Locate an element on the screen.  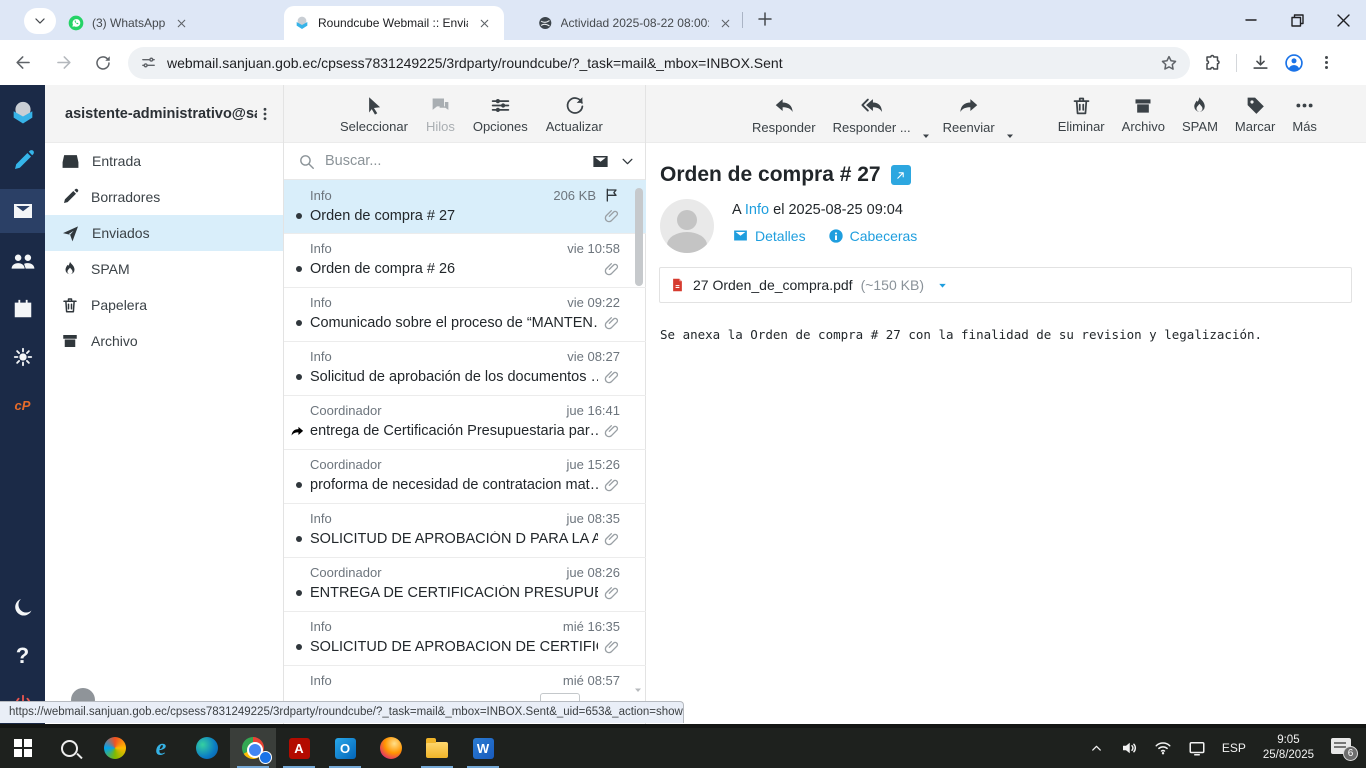
spam-button: SPAM is located at coordinates (1200, 114).